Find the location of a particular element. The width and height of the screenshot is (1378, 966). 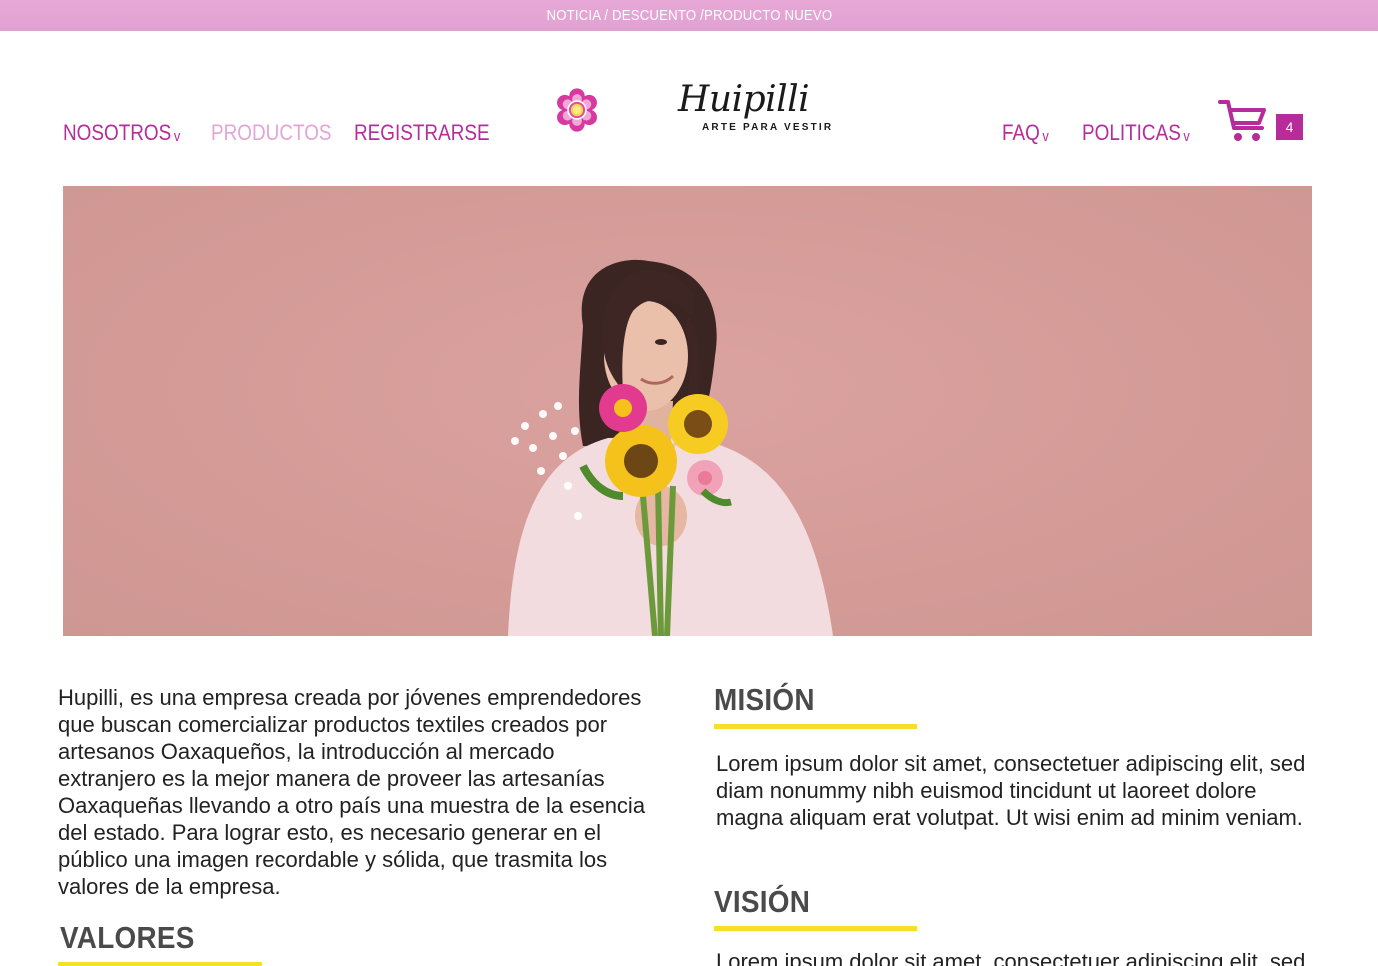

announcement-text: NOTICIA / DESCUENTO /PRODUCTO NUEVO is located at coordinates (689, 15).